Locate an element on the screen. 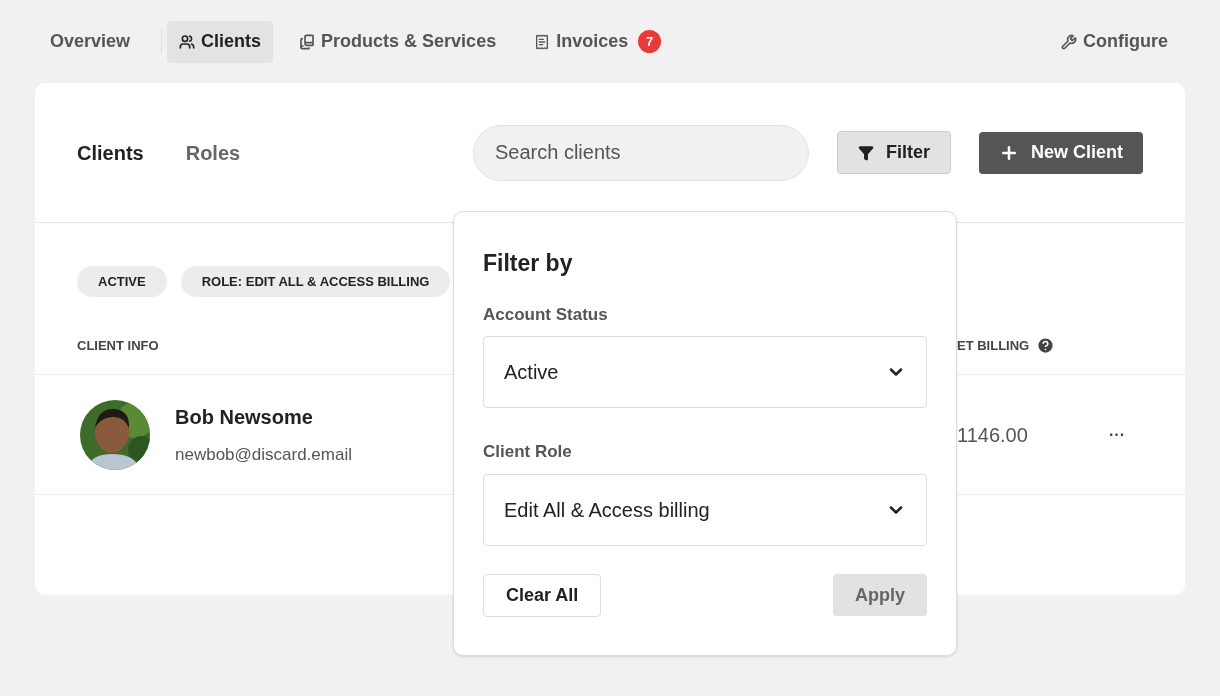  count-badge: 7 is located at coordinates (650, 41).